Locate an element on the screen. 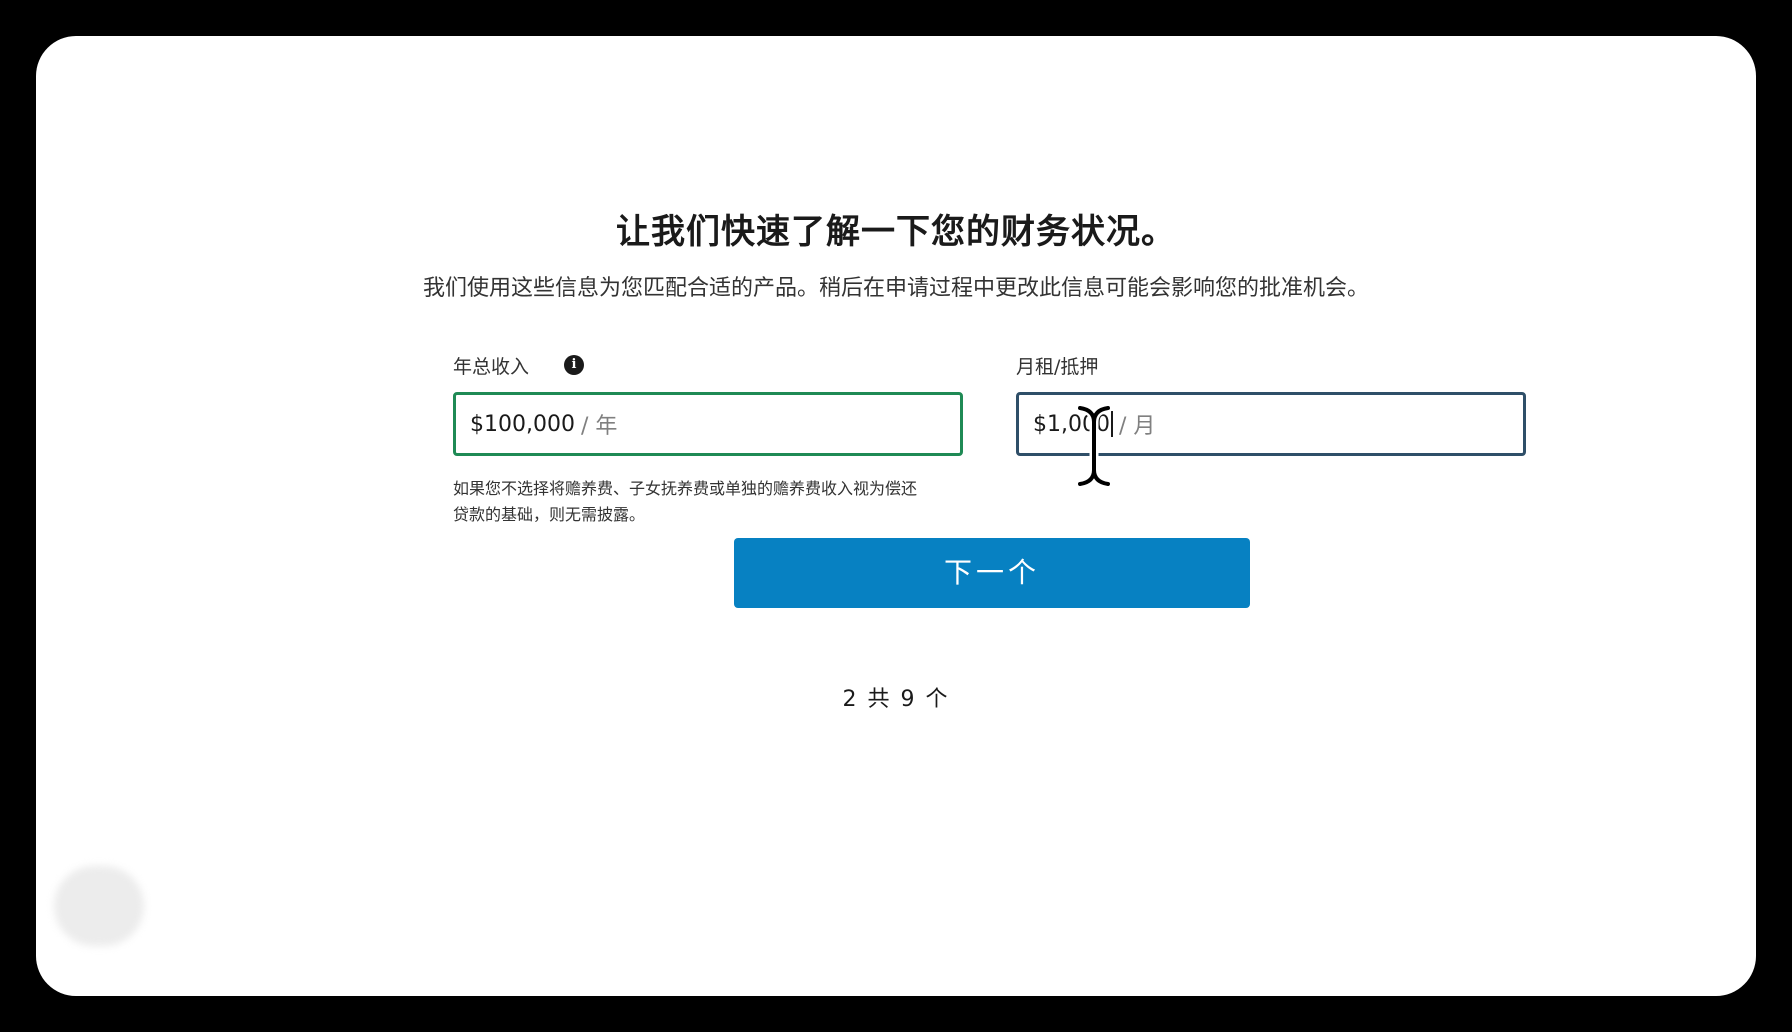 Image resolution: width=1792 pixels, height=1032 pixels. income-label: 年总收入 is located at coordinates (491, 367).